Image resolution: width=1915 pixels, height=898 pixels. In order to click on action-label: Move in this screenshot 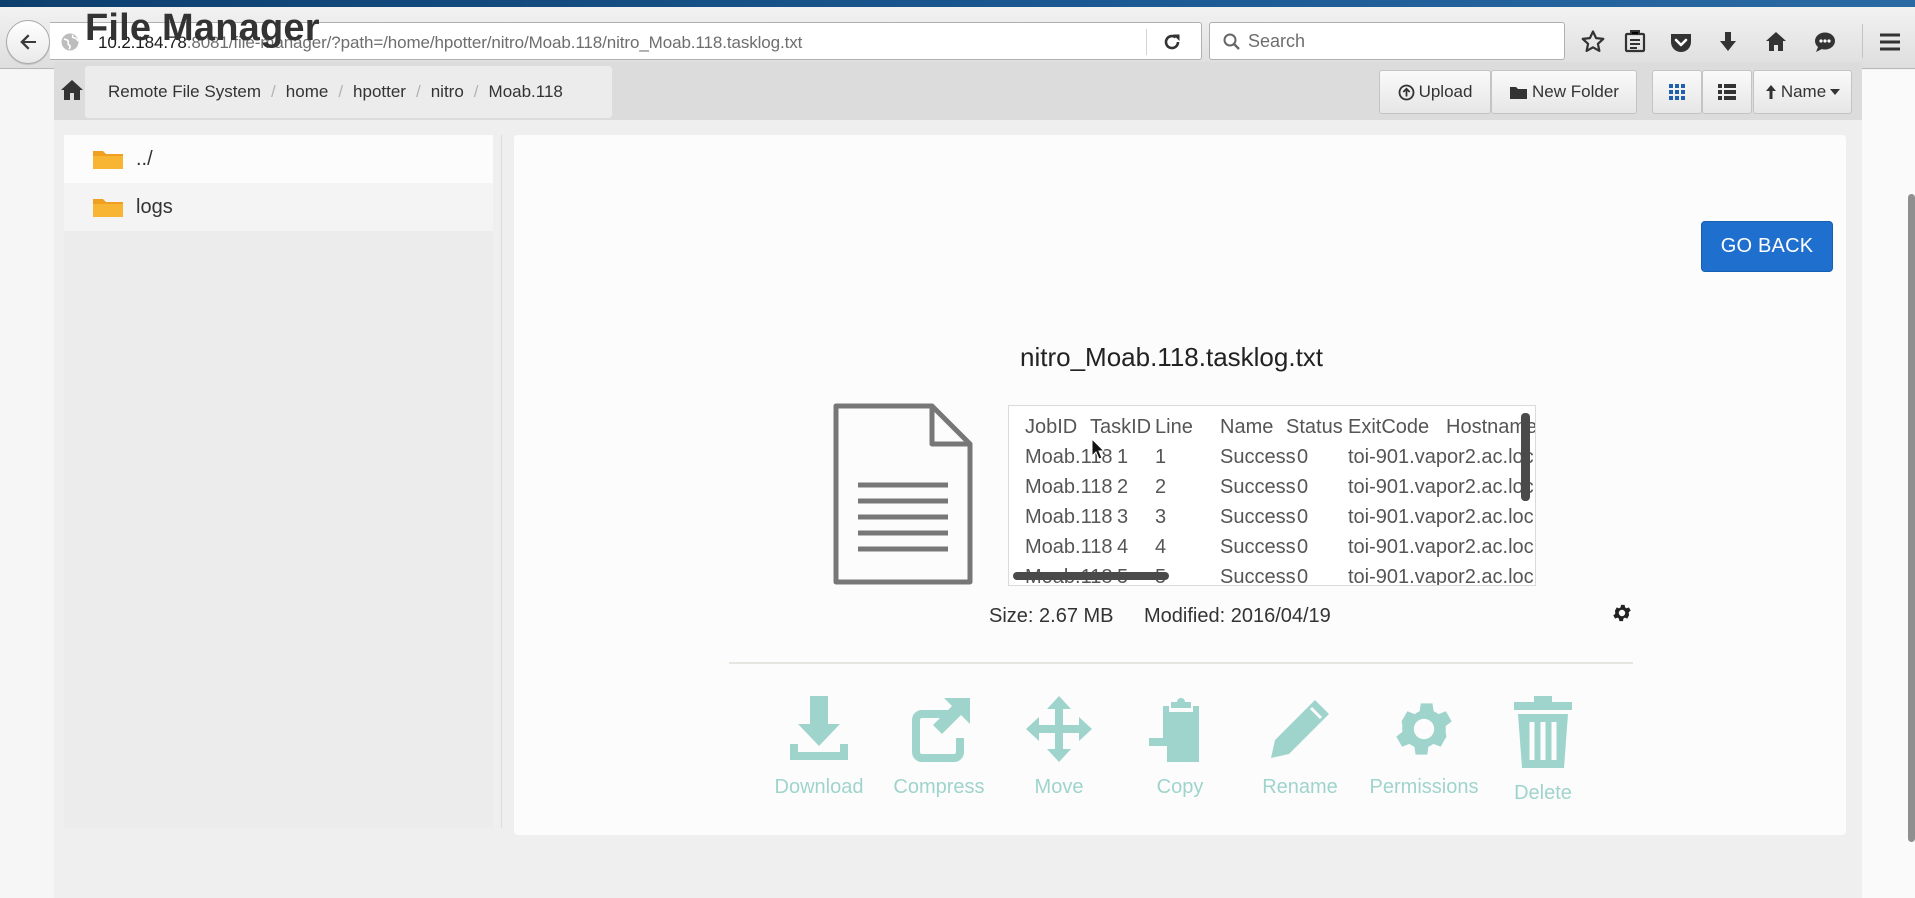, I will do `click(1059, 787)`.